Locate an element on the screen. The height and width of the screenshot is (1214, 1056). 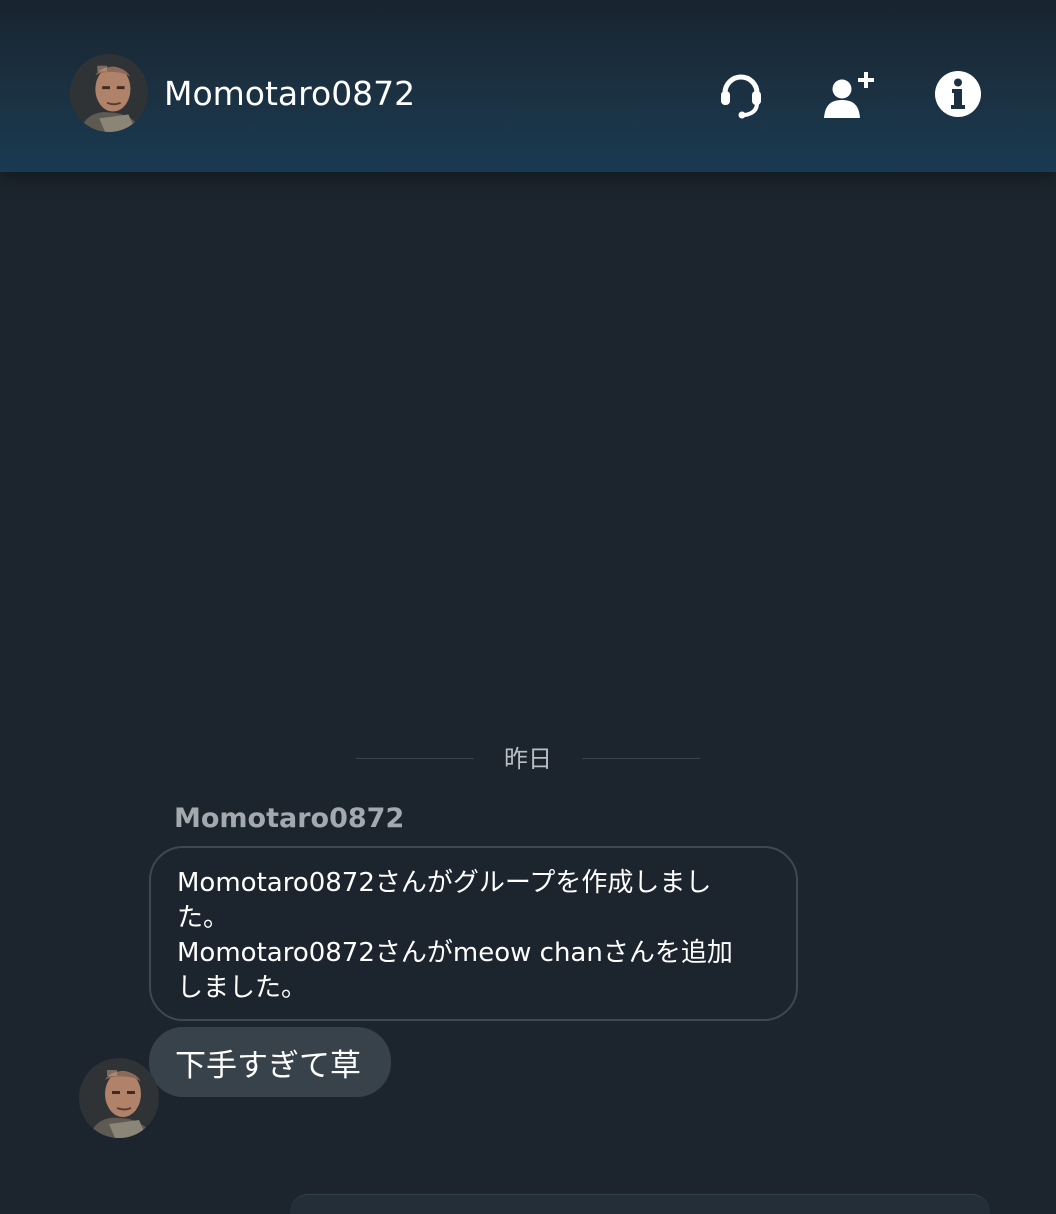
date-separator: 昨日 is located at coordinates (528, 759).